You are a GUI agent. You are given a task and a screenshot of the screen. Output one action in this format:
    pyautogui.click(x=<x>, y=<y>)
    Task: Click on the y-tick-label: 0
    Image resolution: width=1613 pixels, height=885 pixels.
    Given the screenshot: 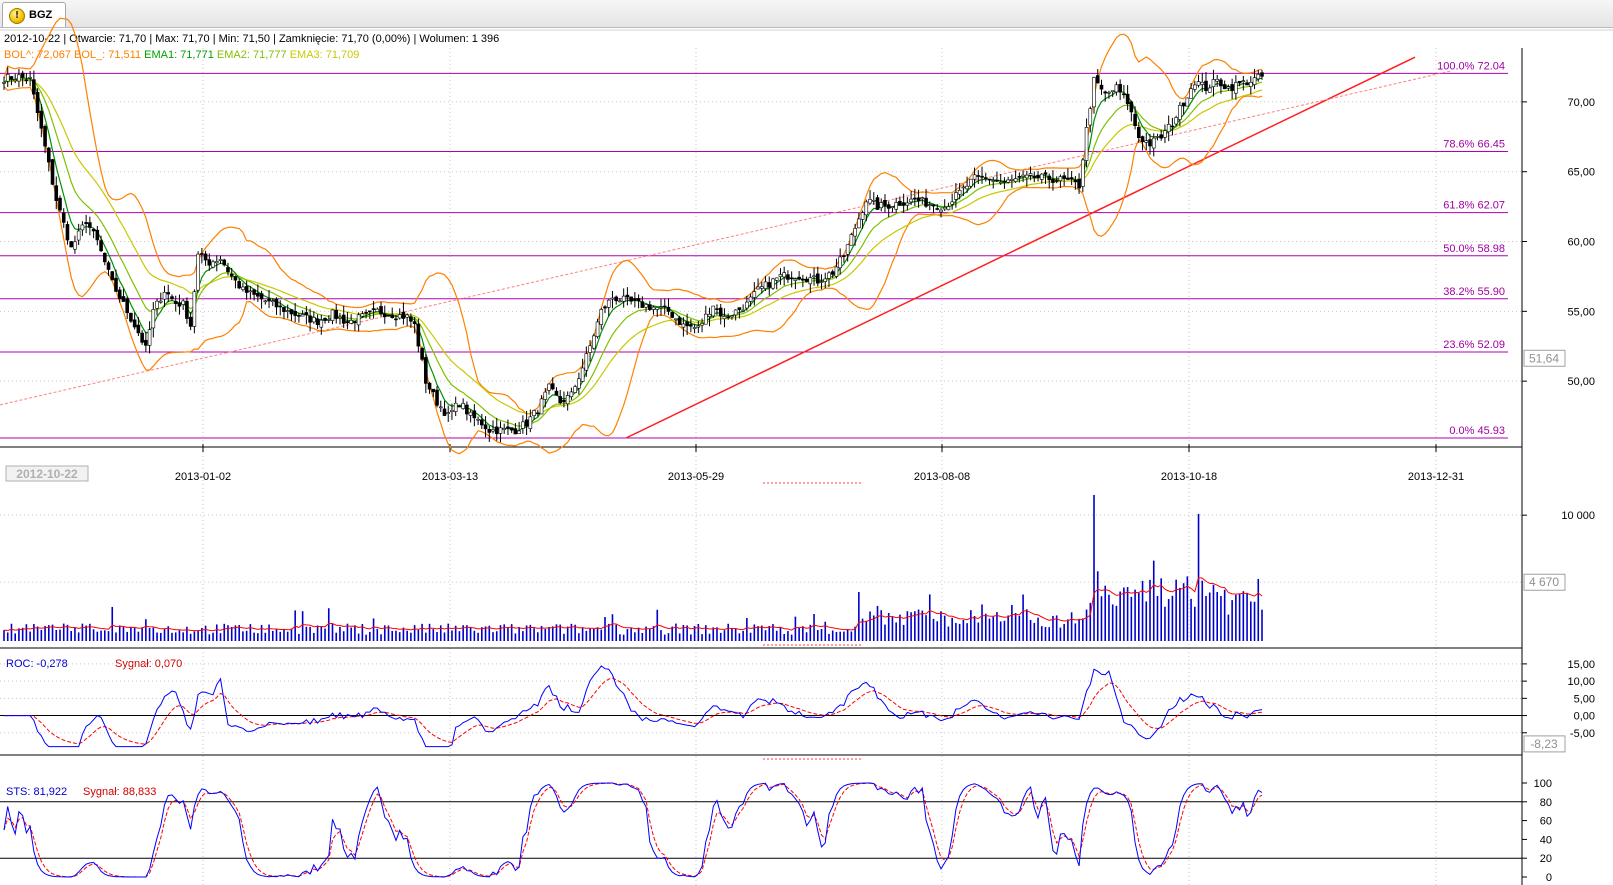 What is the action you would take?
    pyautogui.click(x=1549, y=878)
    